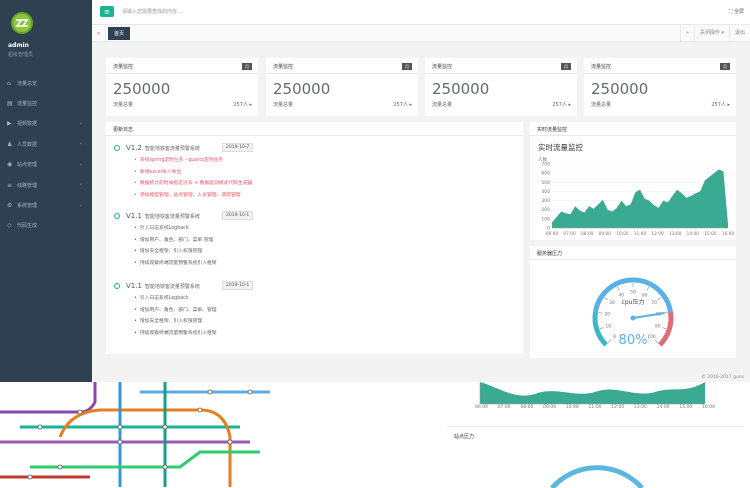 The height and width of the screenshot is (488, 750). I want to click on exit-button: 退出, so click(739, 33).